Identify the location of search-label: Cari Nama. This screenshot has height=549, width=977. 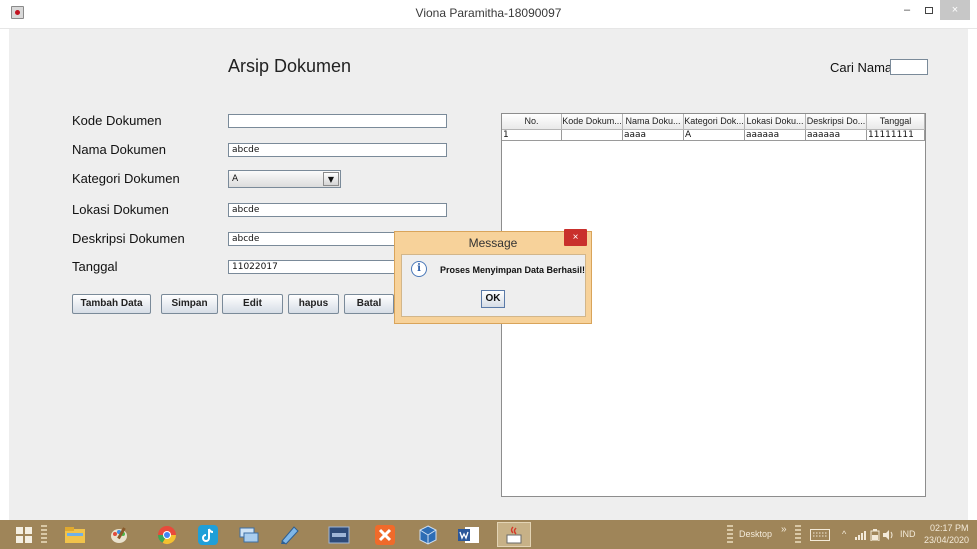
(861, 67).